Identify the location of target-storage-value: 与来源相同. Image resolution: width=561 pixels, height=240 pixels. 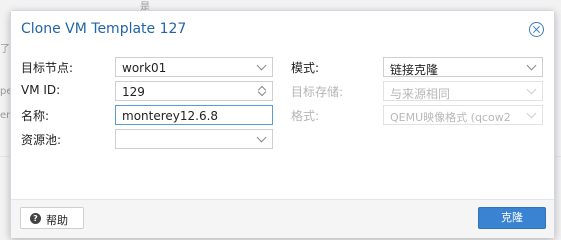
(420, 94).